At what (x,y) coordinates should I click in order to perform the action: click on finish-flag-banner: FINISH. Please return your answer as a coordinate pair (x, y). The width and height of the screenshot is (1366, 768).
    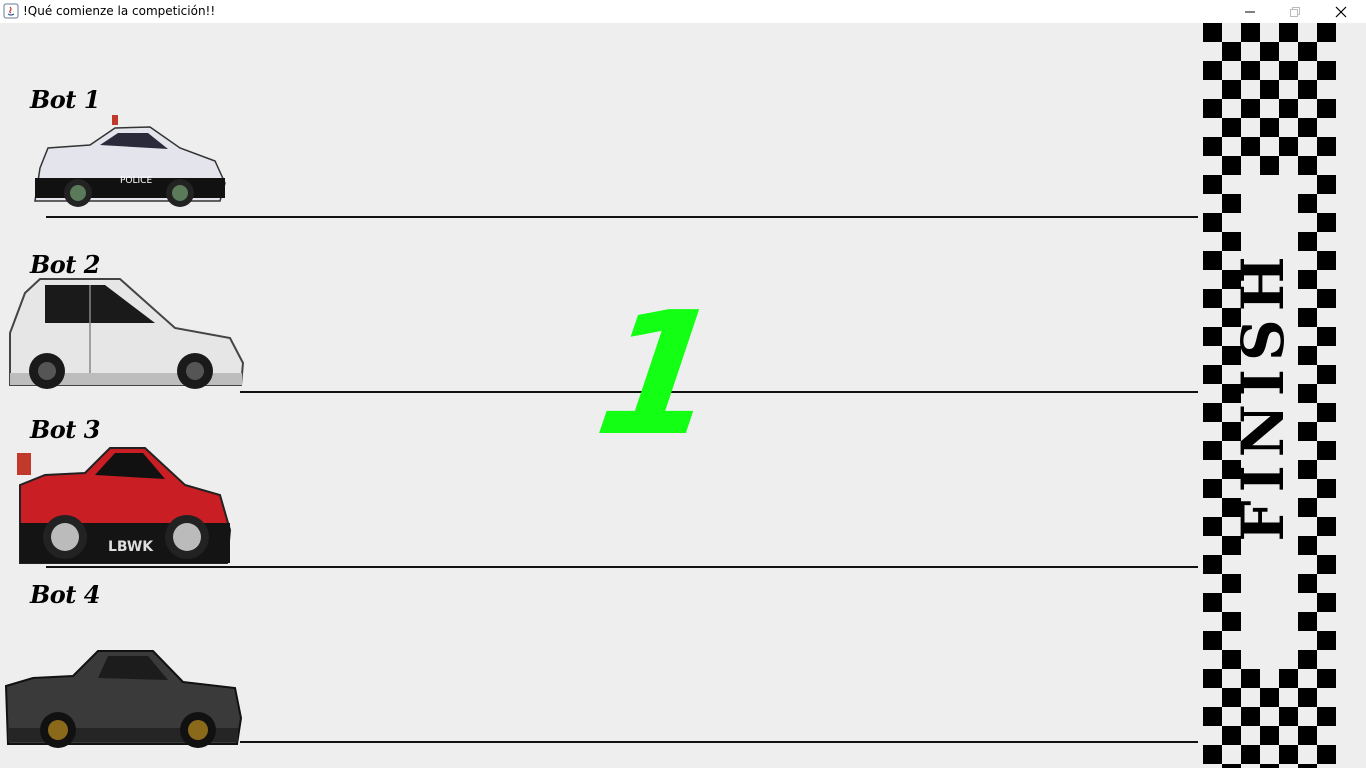
    Looking at the image, I should click on (1269, 395).